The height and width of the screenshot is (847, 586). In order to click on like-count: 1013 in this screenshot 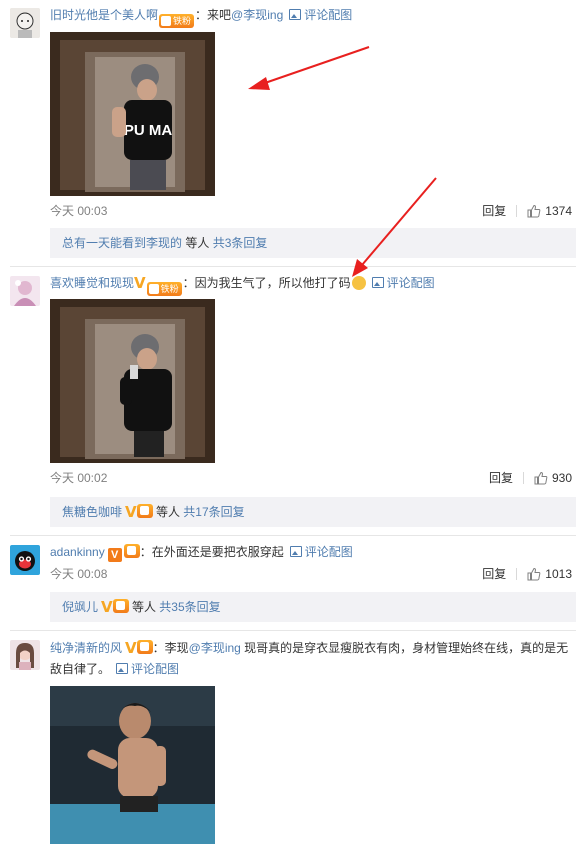, I will do `click(558, 574)`.